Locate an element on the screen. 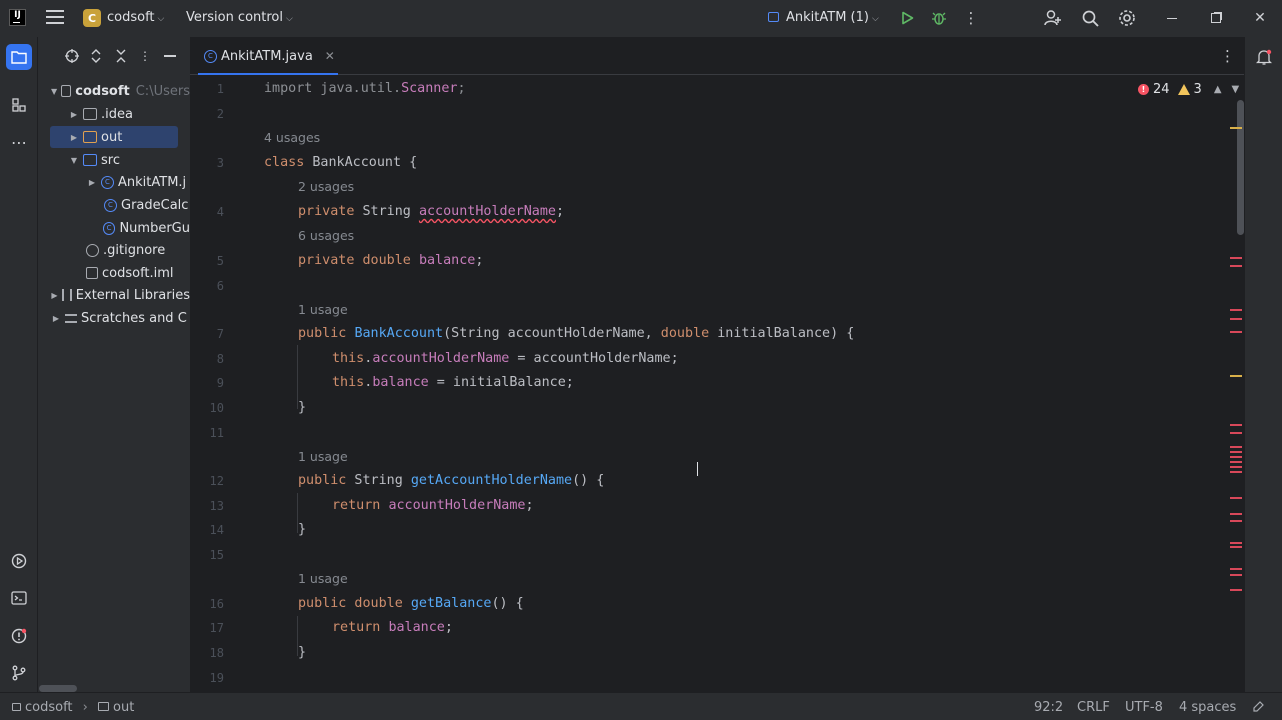  editor-scrollbar is located at coordinates (1235, 383).